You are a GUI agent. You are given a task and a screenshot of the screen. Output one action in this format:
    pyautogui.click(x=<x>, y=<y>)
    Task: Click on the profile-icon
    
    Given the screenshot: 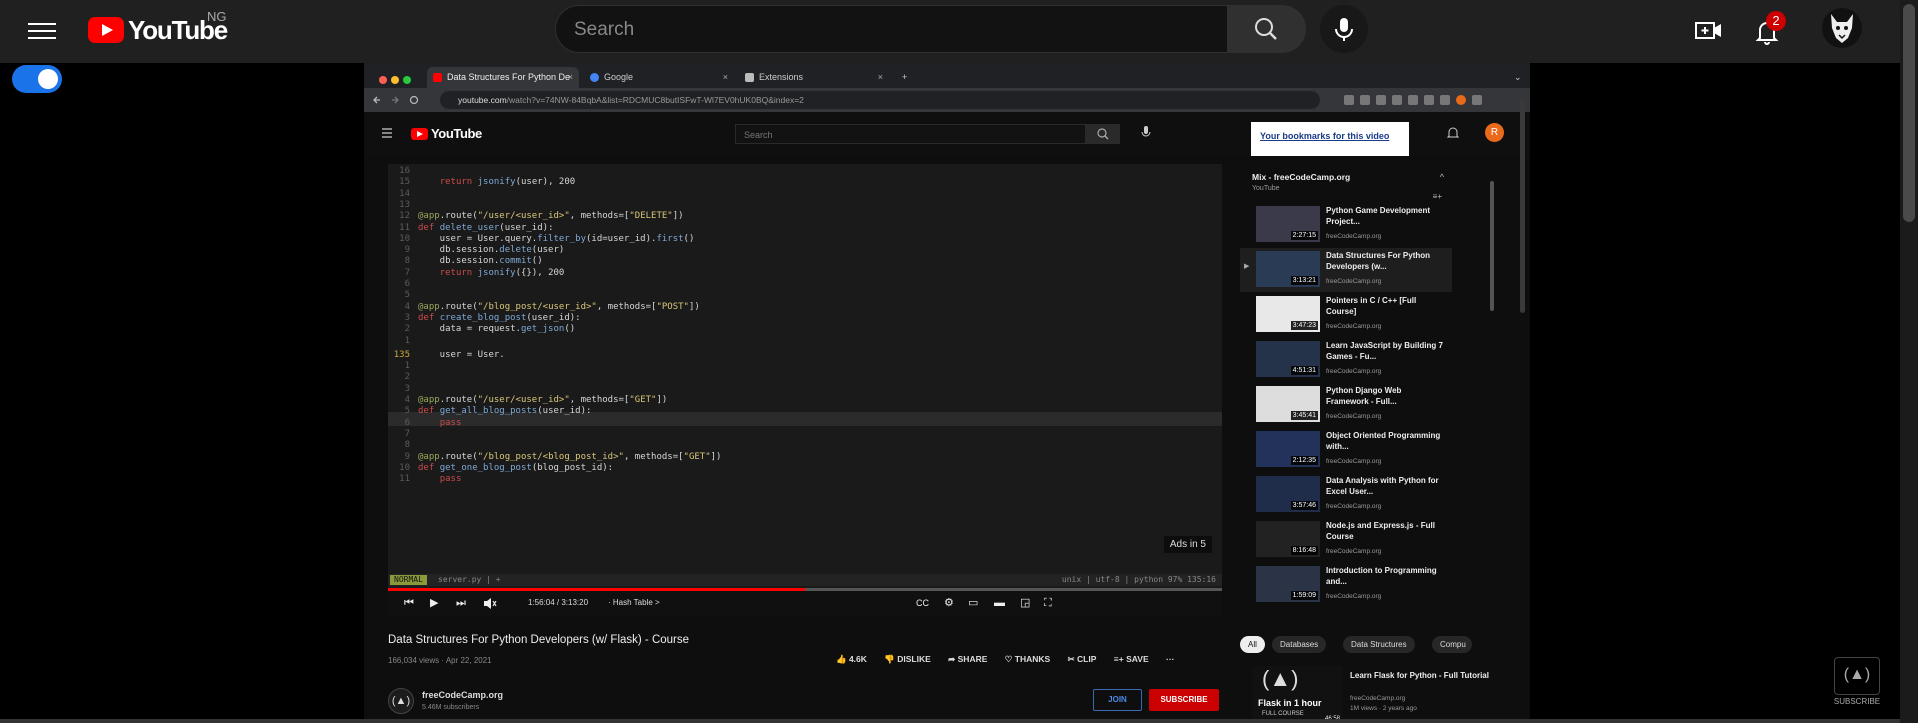 What is the action you would take?
    pyautogui.click(x=1461, y=100)
    